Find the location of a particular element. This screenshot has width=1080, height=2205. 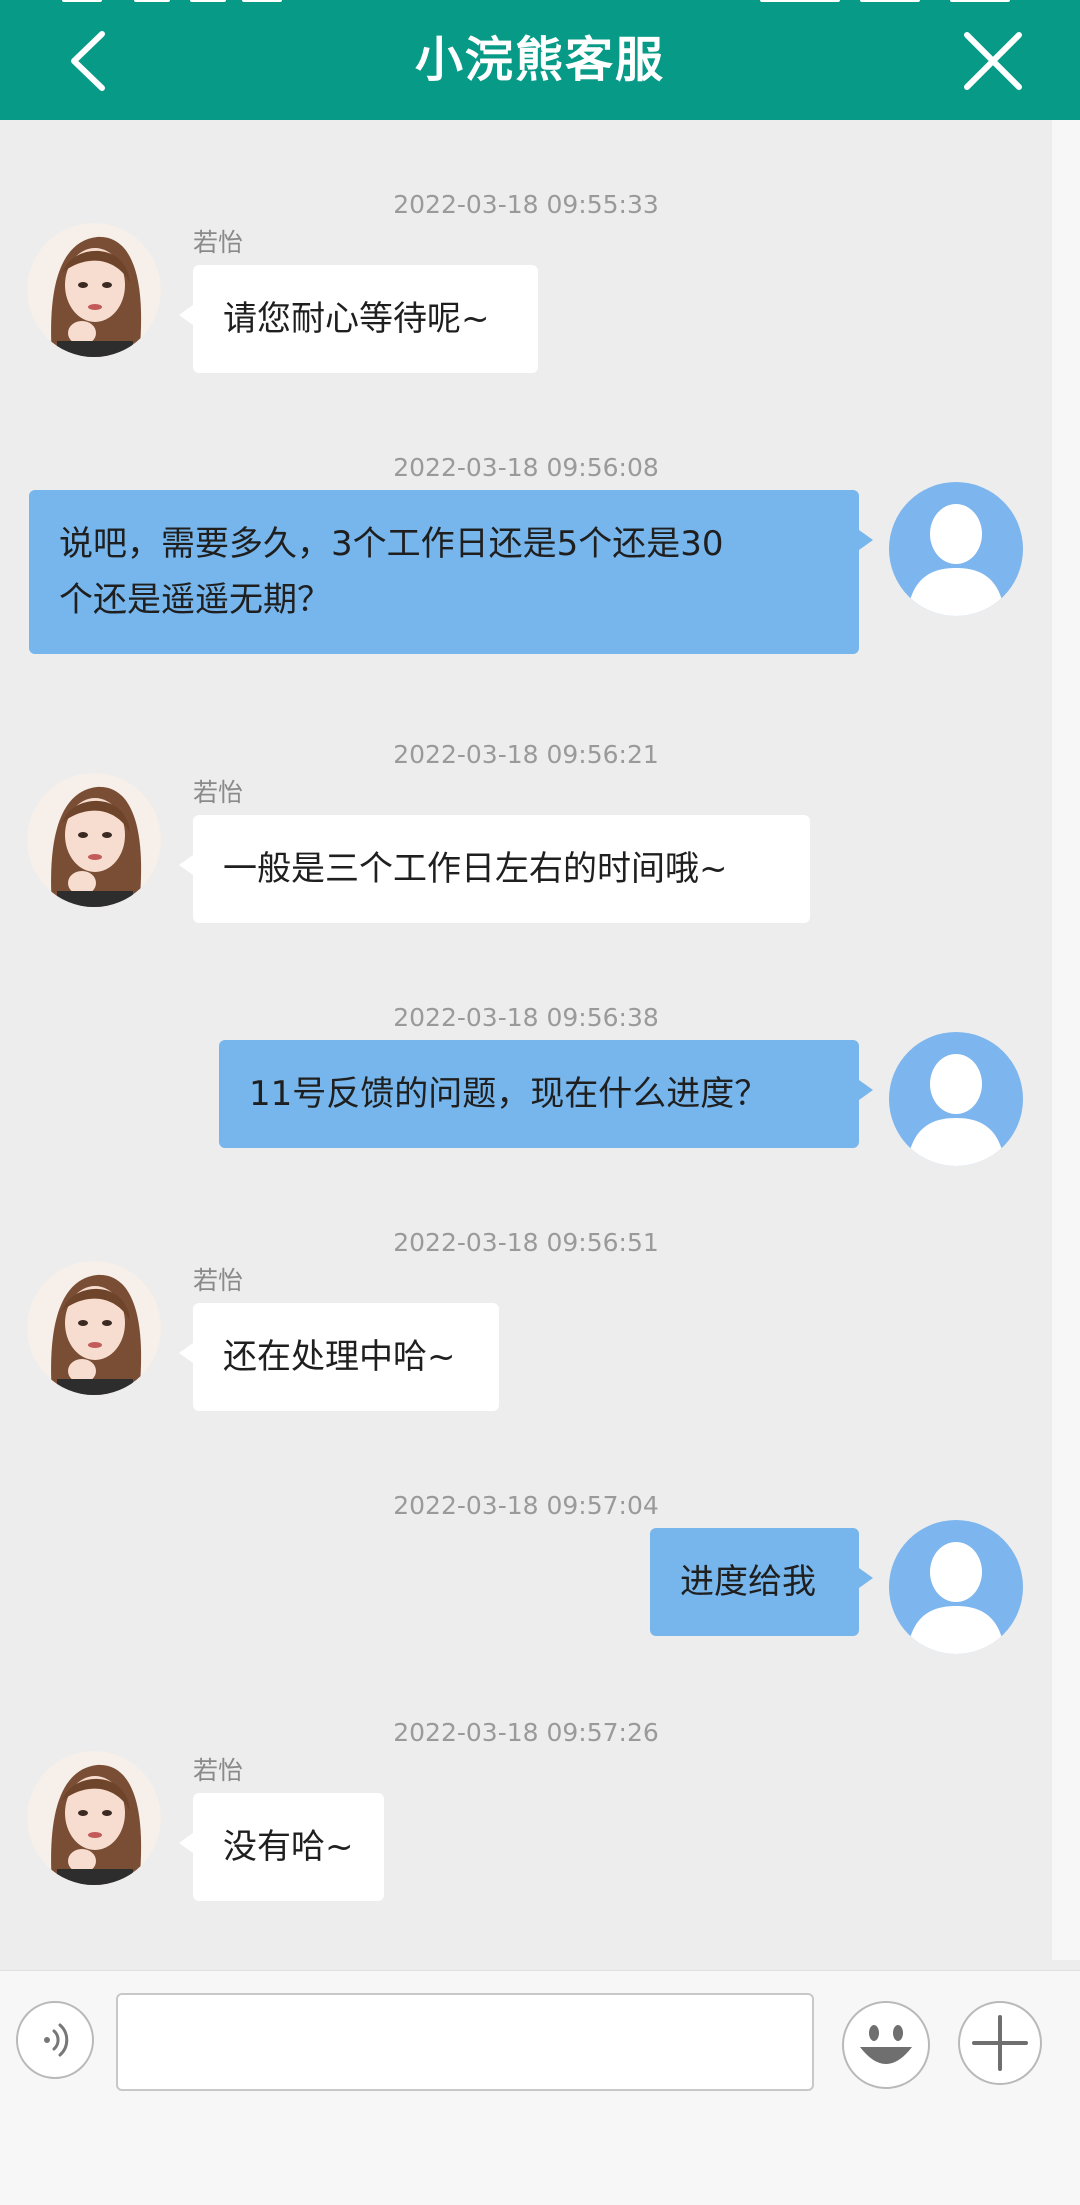

app-header: 小浣熊客服 is located at coordinates (540, 60).